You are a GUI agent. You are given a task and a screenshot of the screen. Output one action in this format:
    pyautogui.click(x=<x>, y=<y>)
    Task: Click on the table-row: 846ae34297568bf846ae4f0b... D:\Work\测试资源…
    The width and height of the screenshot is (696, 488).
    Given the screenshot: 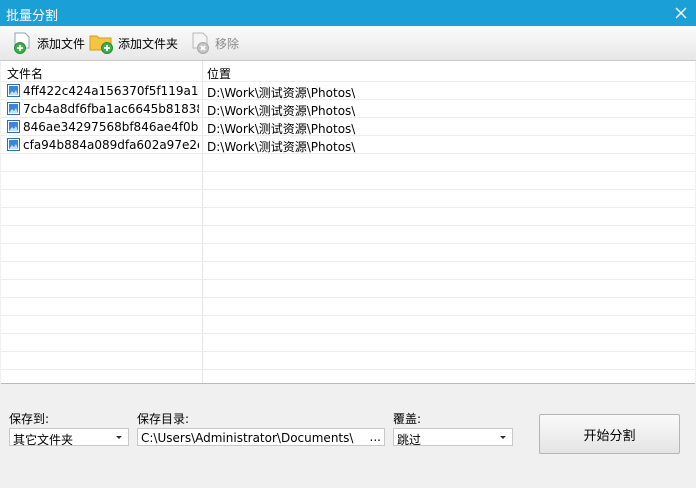 What is the action you would take?
    pyautogui.click(x=348, y=127)
    